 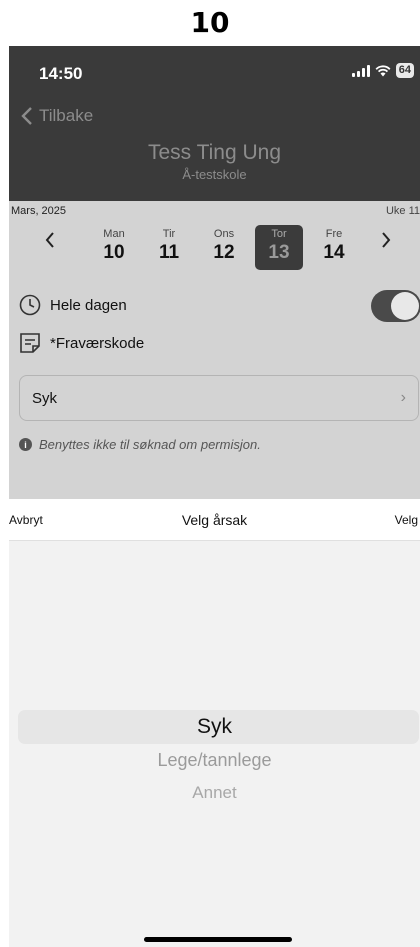 I want to click on student-name: Tess Ting Ung, so click(x=214, y=152).